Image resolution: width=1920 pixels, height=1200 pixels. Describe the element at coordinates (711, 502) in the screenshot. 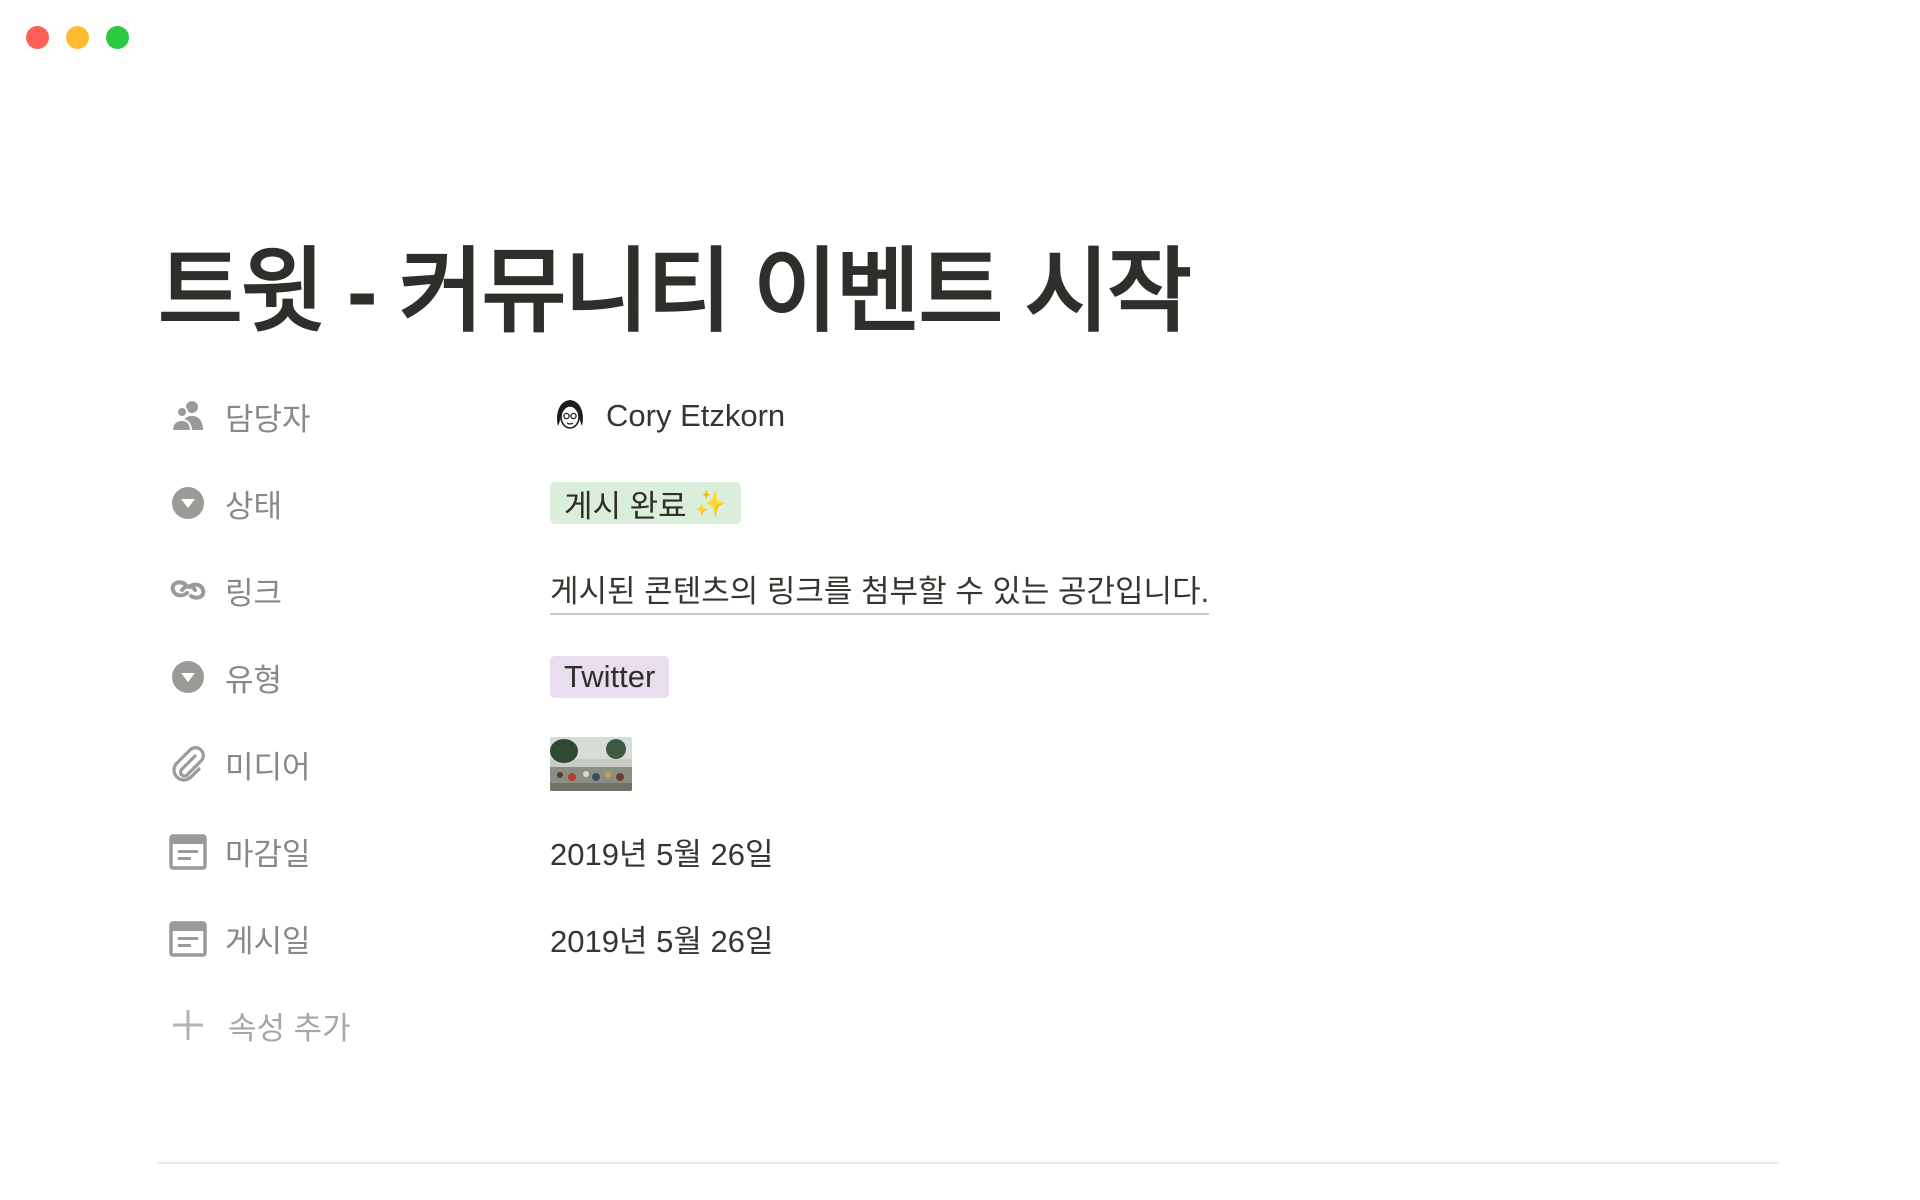

I see `sparkle-emoji: ✨` at that location.